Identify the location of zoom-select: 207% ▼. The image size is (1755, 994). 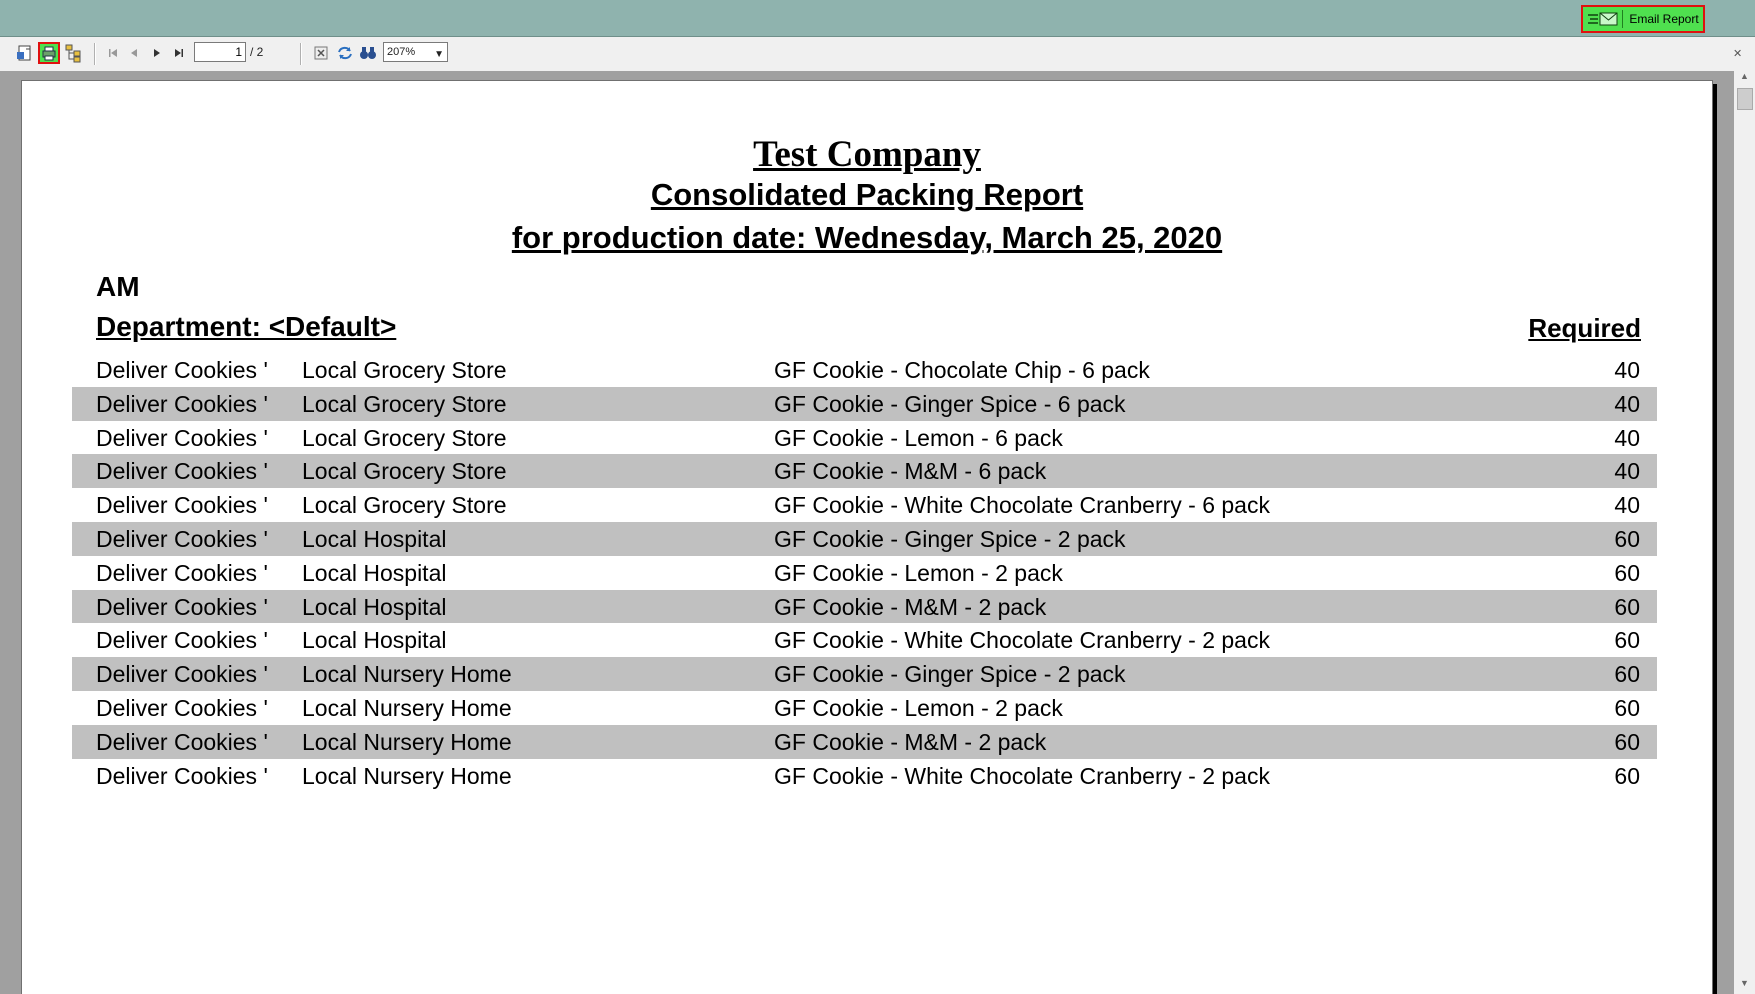
(415, 52).